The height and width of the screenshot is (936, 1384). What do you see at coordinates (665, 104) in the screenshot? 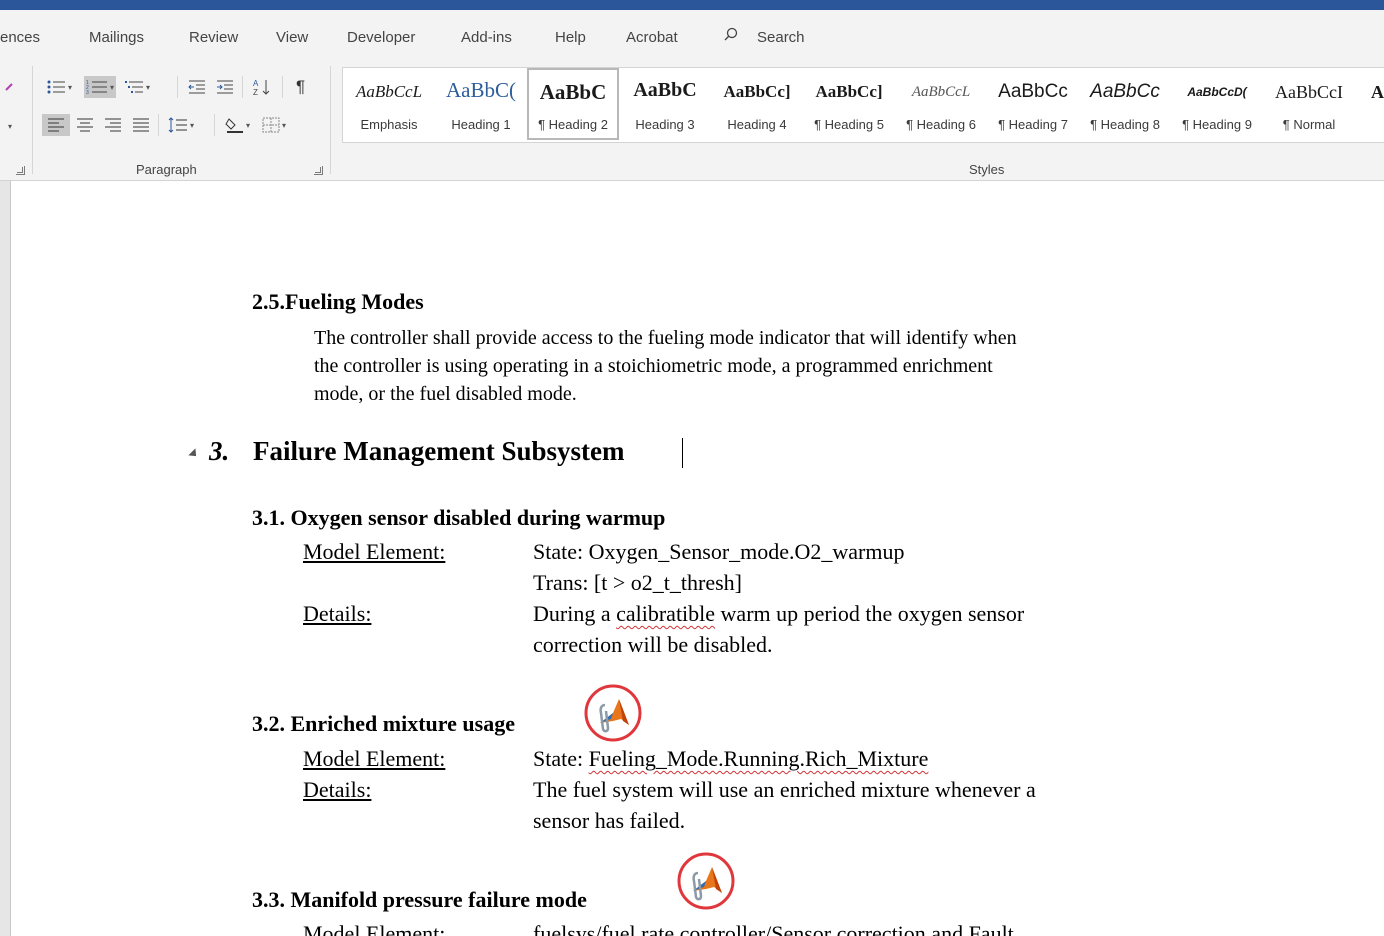
I see `style-heading-3: AaBbC Heading 3` at bounding box center [665, 104].